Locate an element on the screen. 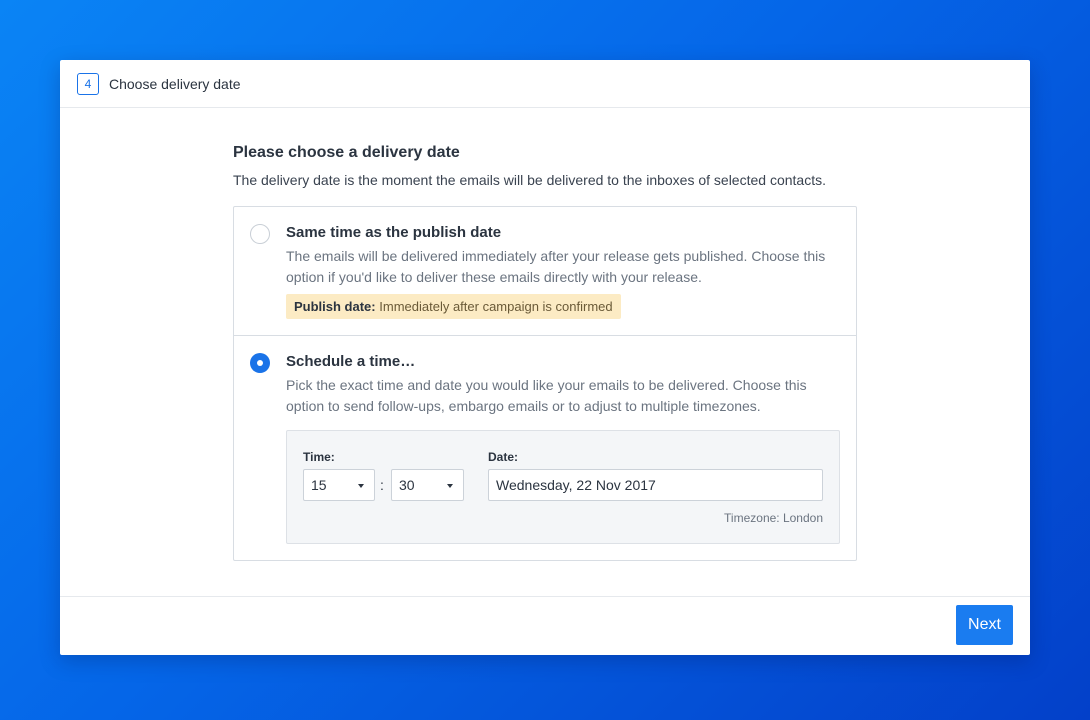 The image size is (1090, 720). timezone-text: Timezone: London is located at coordinates (773, 518).